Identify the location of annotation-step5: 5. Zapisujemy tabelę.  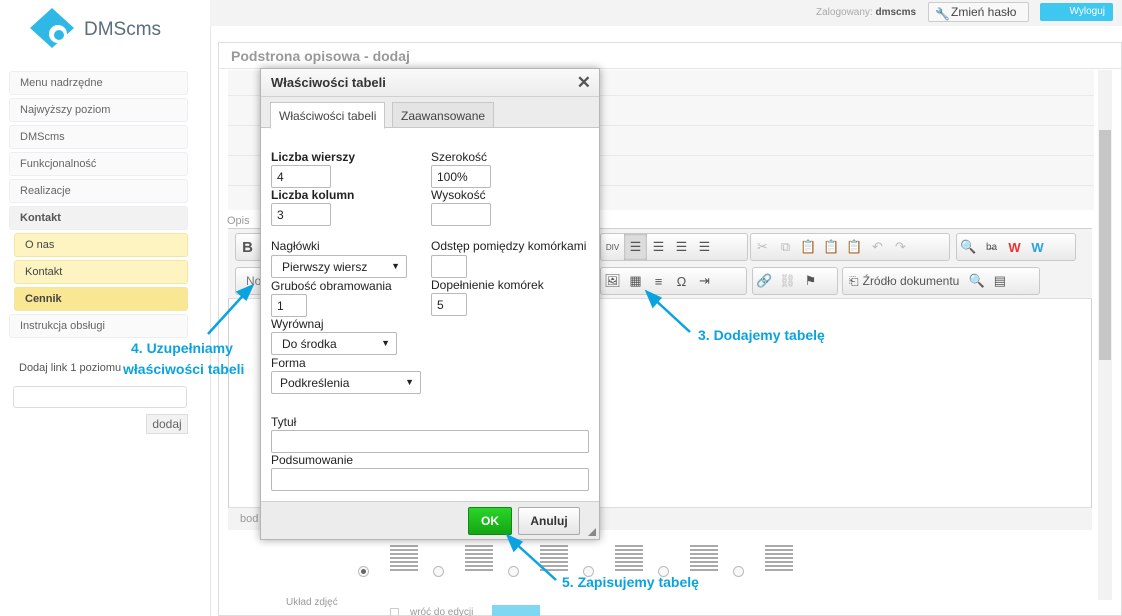
(630, 582).